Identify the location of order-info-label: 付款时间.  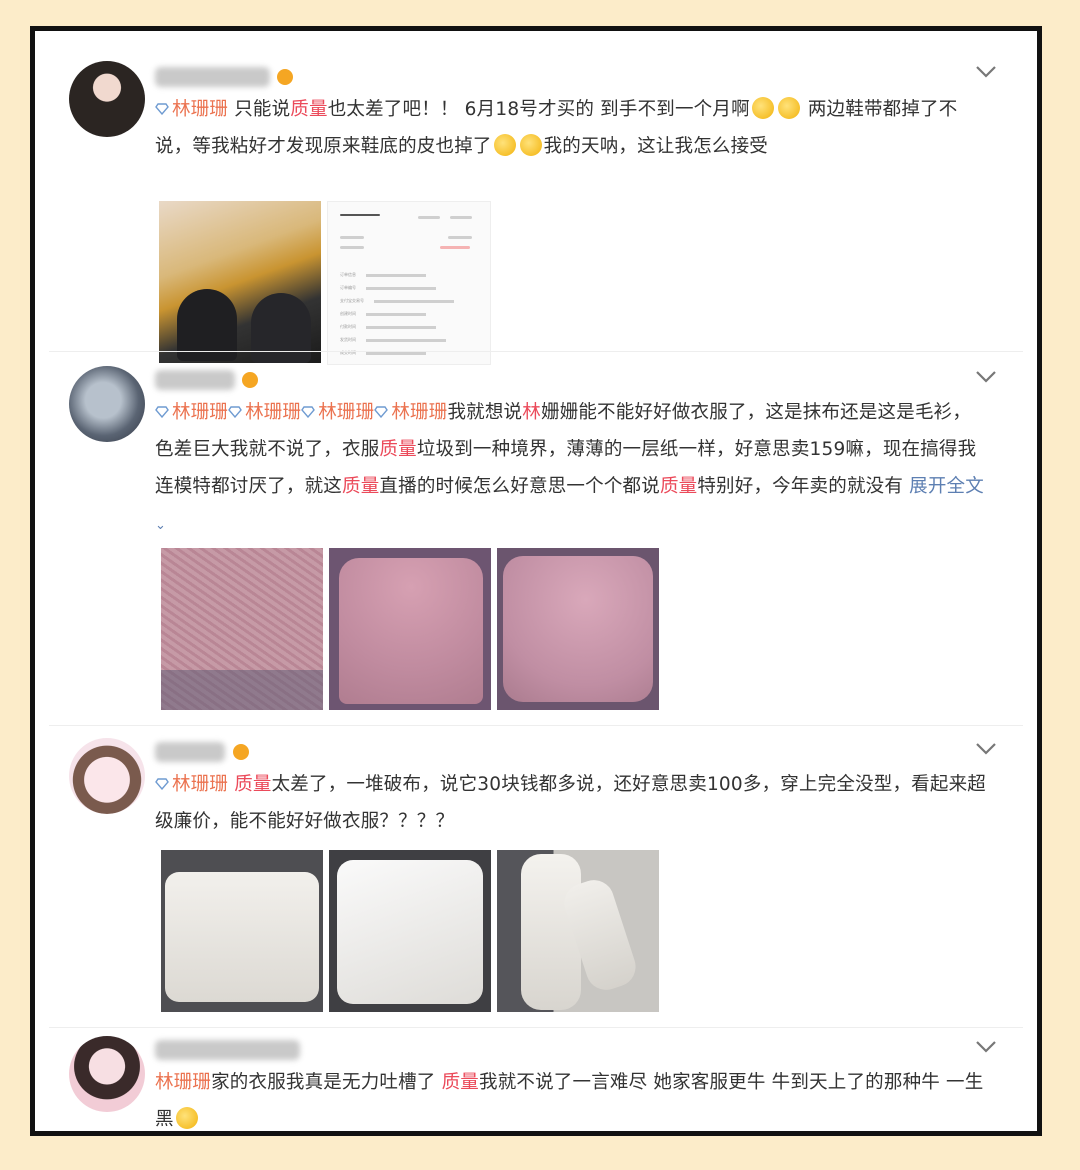
(348, 326).